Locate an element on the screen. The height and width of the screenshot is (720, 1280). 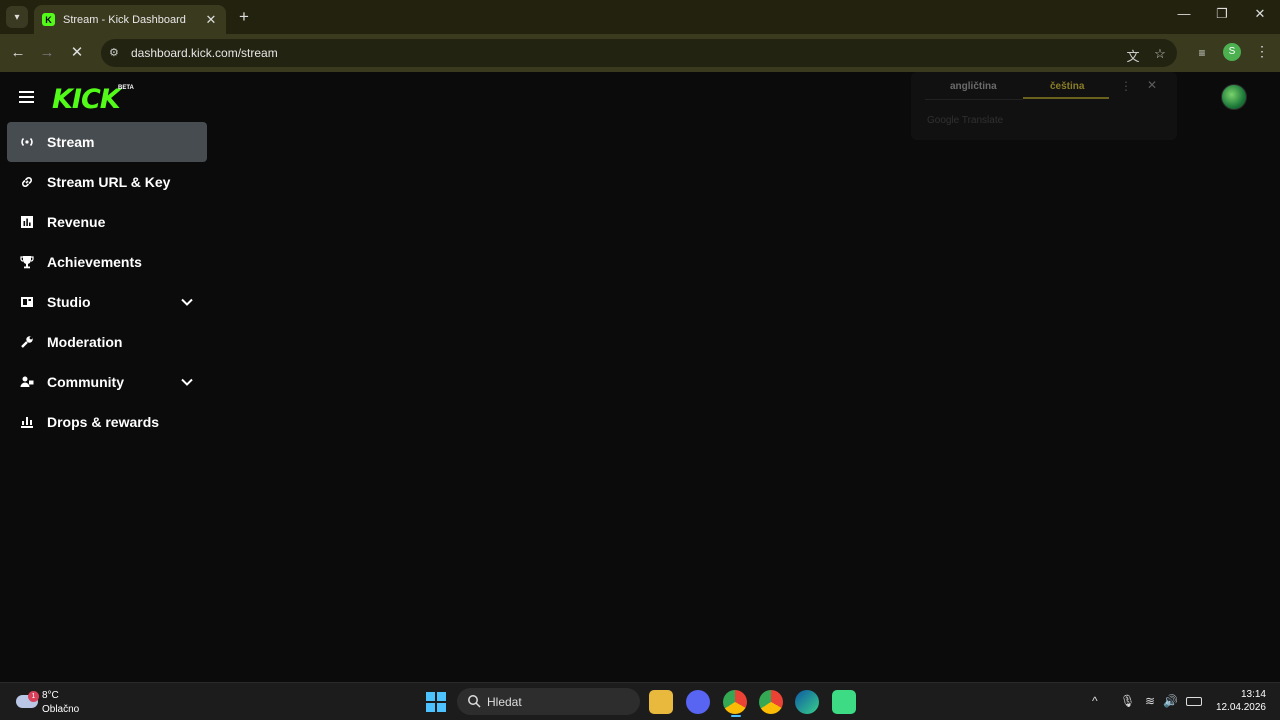
weather-widget: 1 8°C Oblačno is located at coordinates (54, 702).